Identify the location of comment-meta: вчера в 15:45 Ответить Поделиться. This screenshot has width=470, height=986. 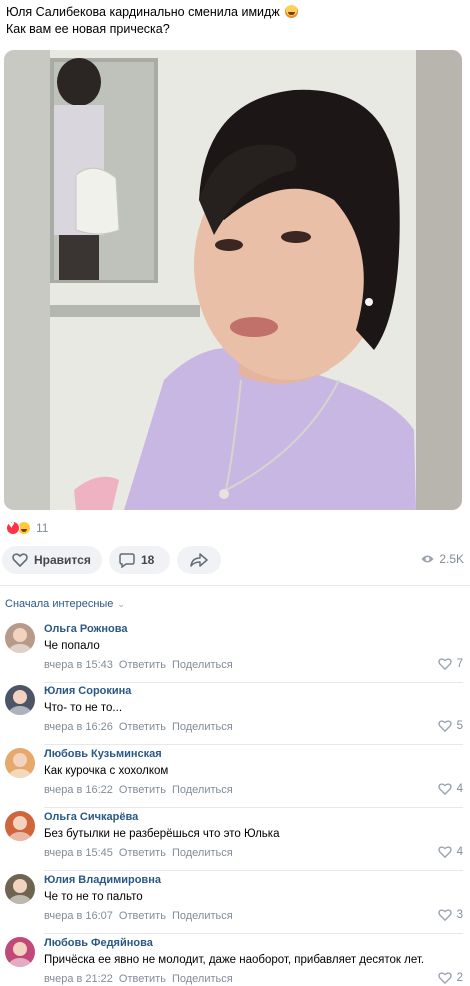
(138, 853).